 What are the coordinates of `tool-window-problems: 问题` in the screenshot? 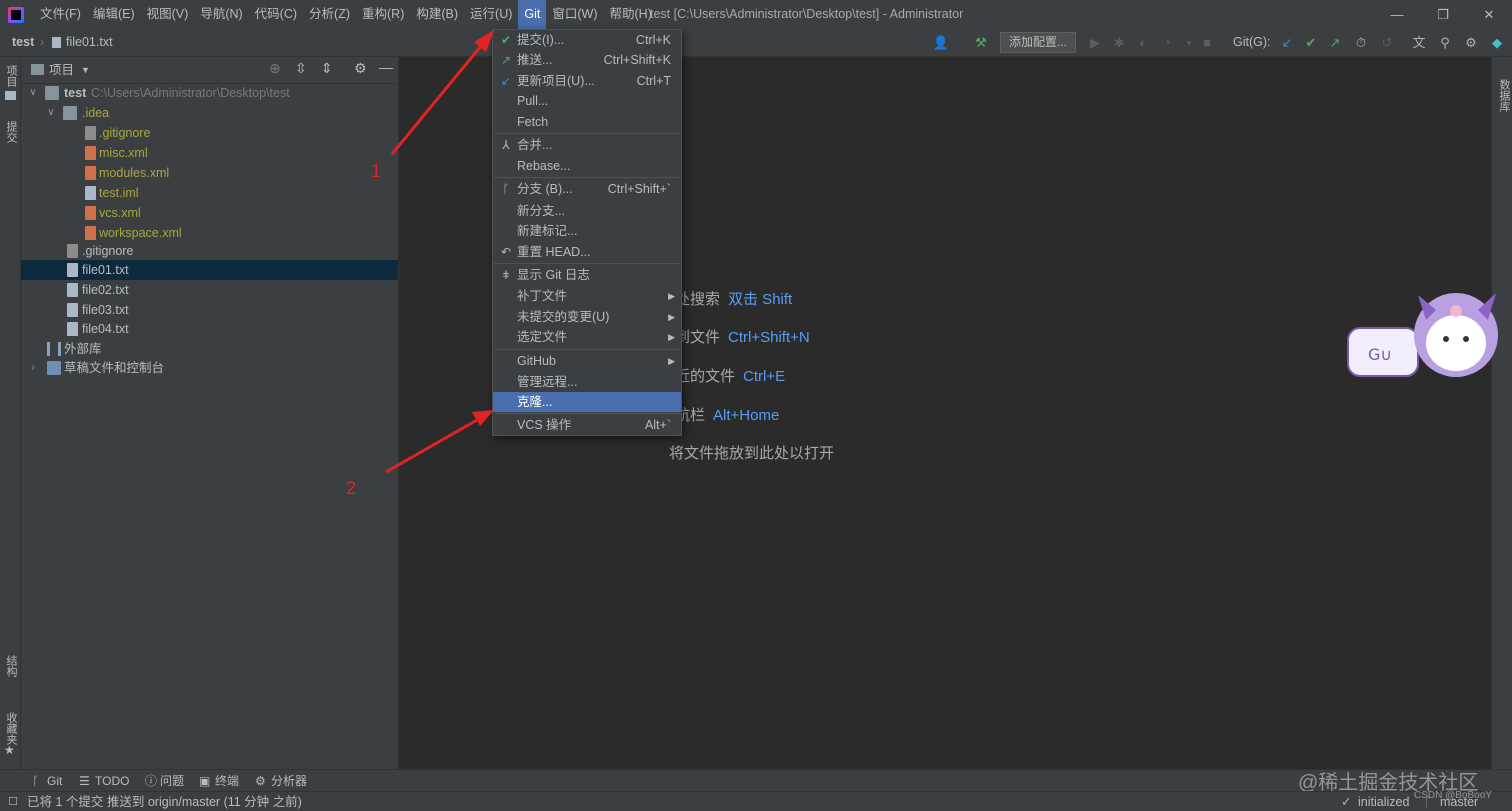 It's located at (172, 781).